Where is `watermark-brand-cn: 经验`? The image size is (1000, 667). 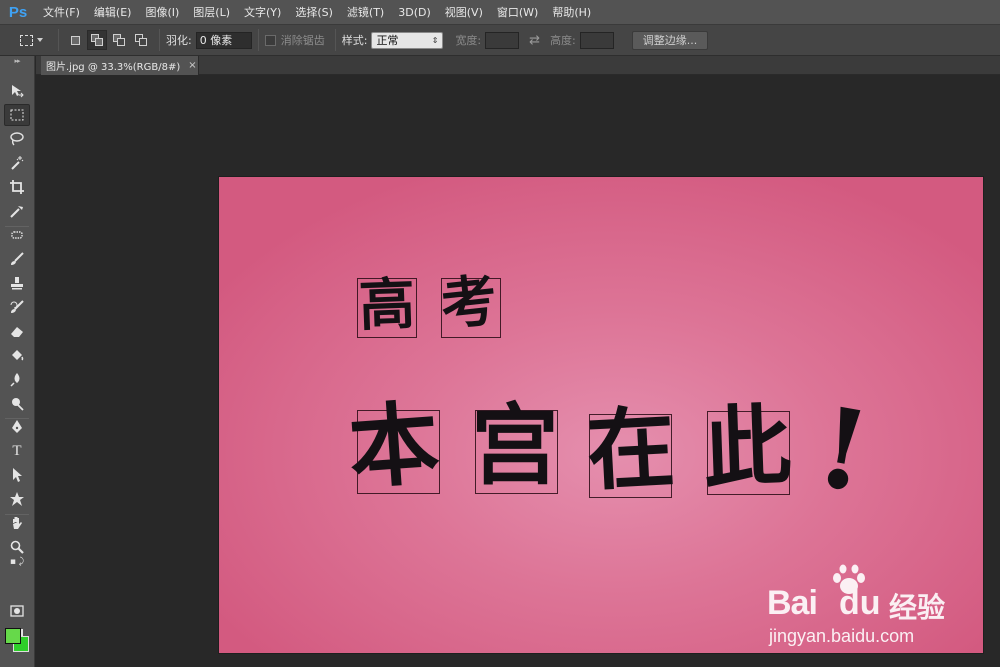
watermark-brand-cn: 经验 is located at coordinates (917, 607).